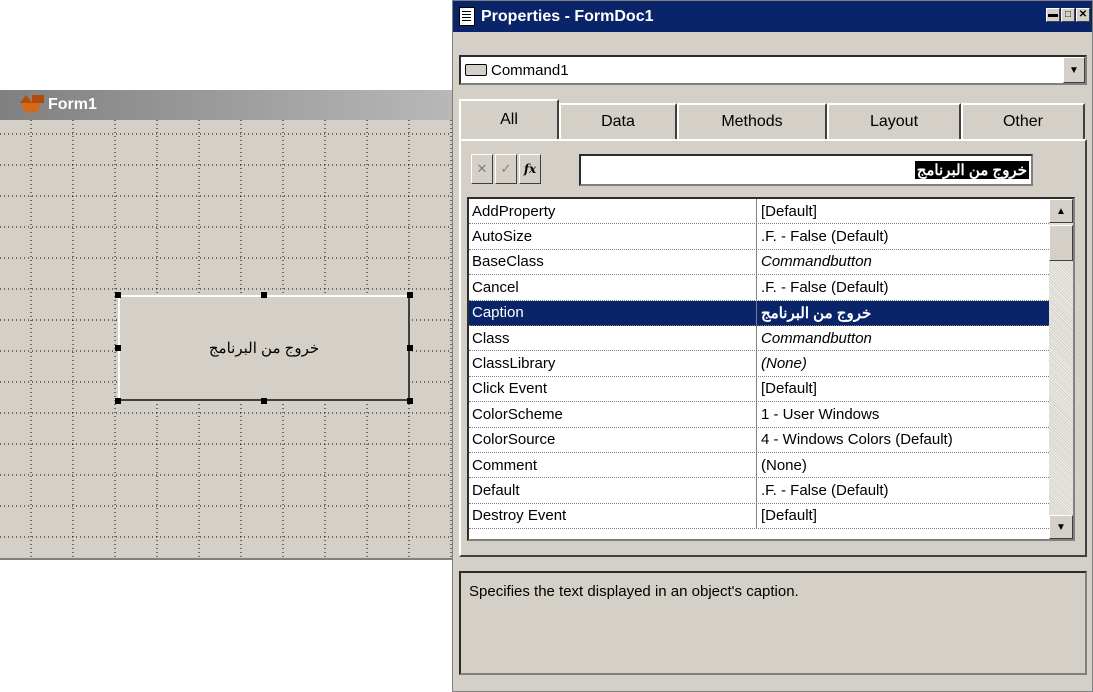  Describe the element at coordinates (773, 70) in the screenshot. I see `object-combo: Command1 ▼` at that location.